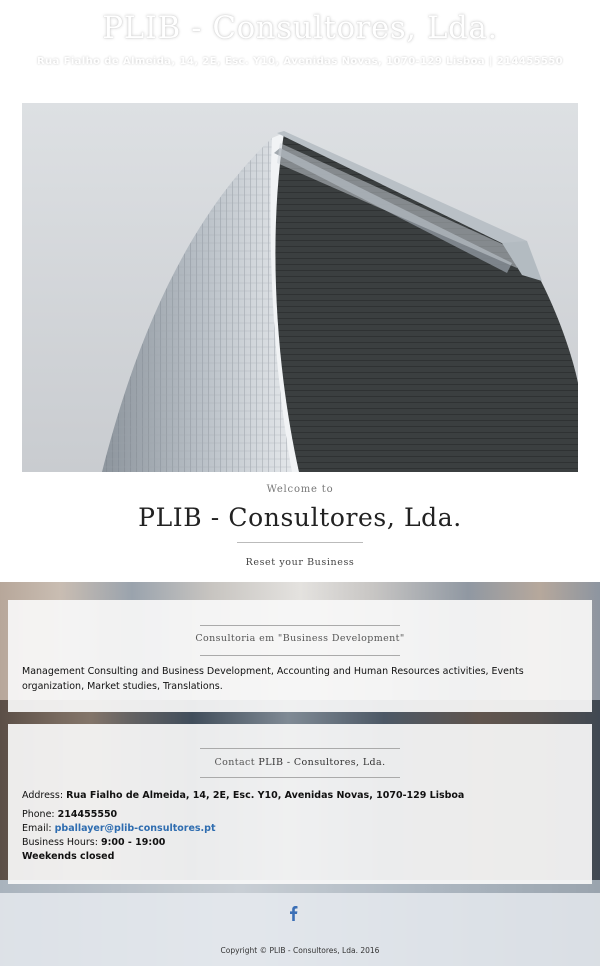 Image resolution: width=600 pixels, height=966 pixels. I want to click on hours-label: Business Hours:, so click(60, 842).